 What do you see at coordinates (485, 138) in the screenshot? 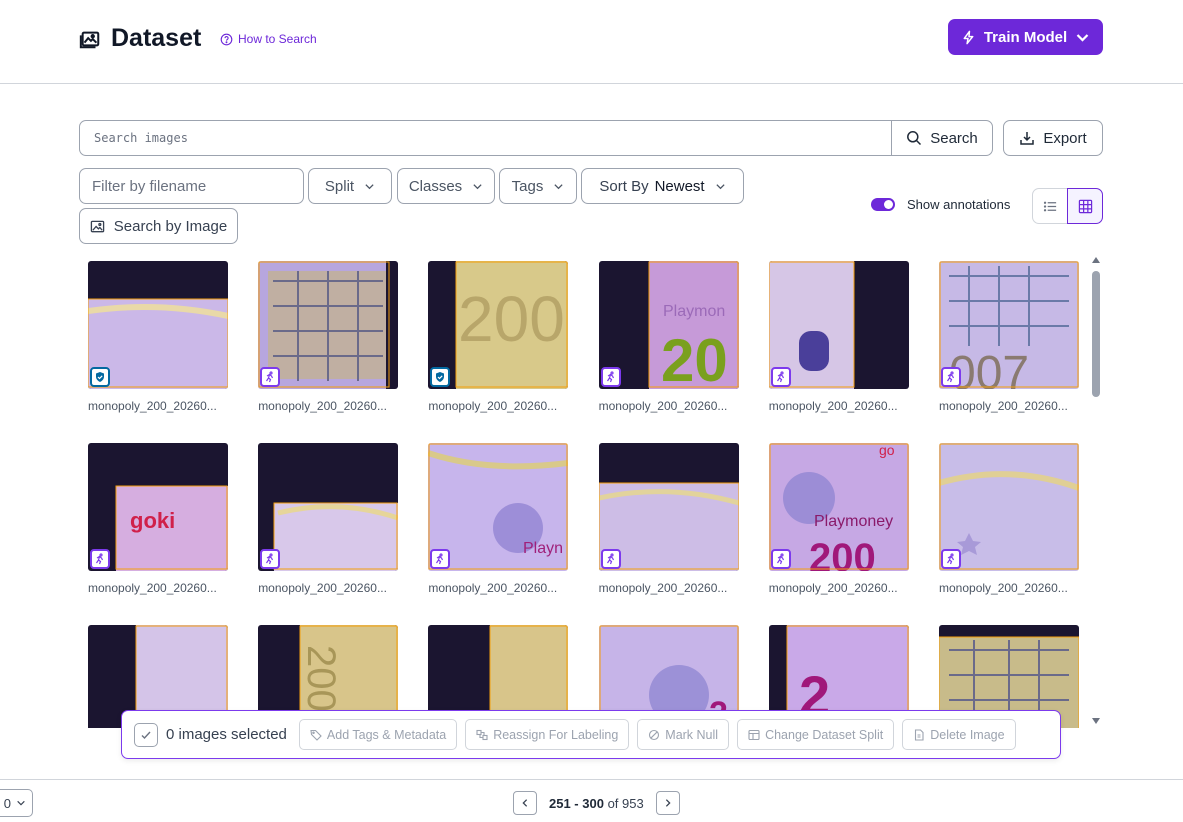
I see `search-input` at bounding box center [485, 138].